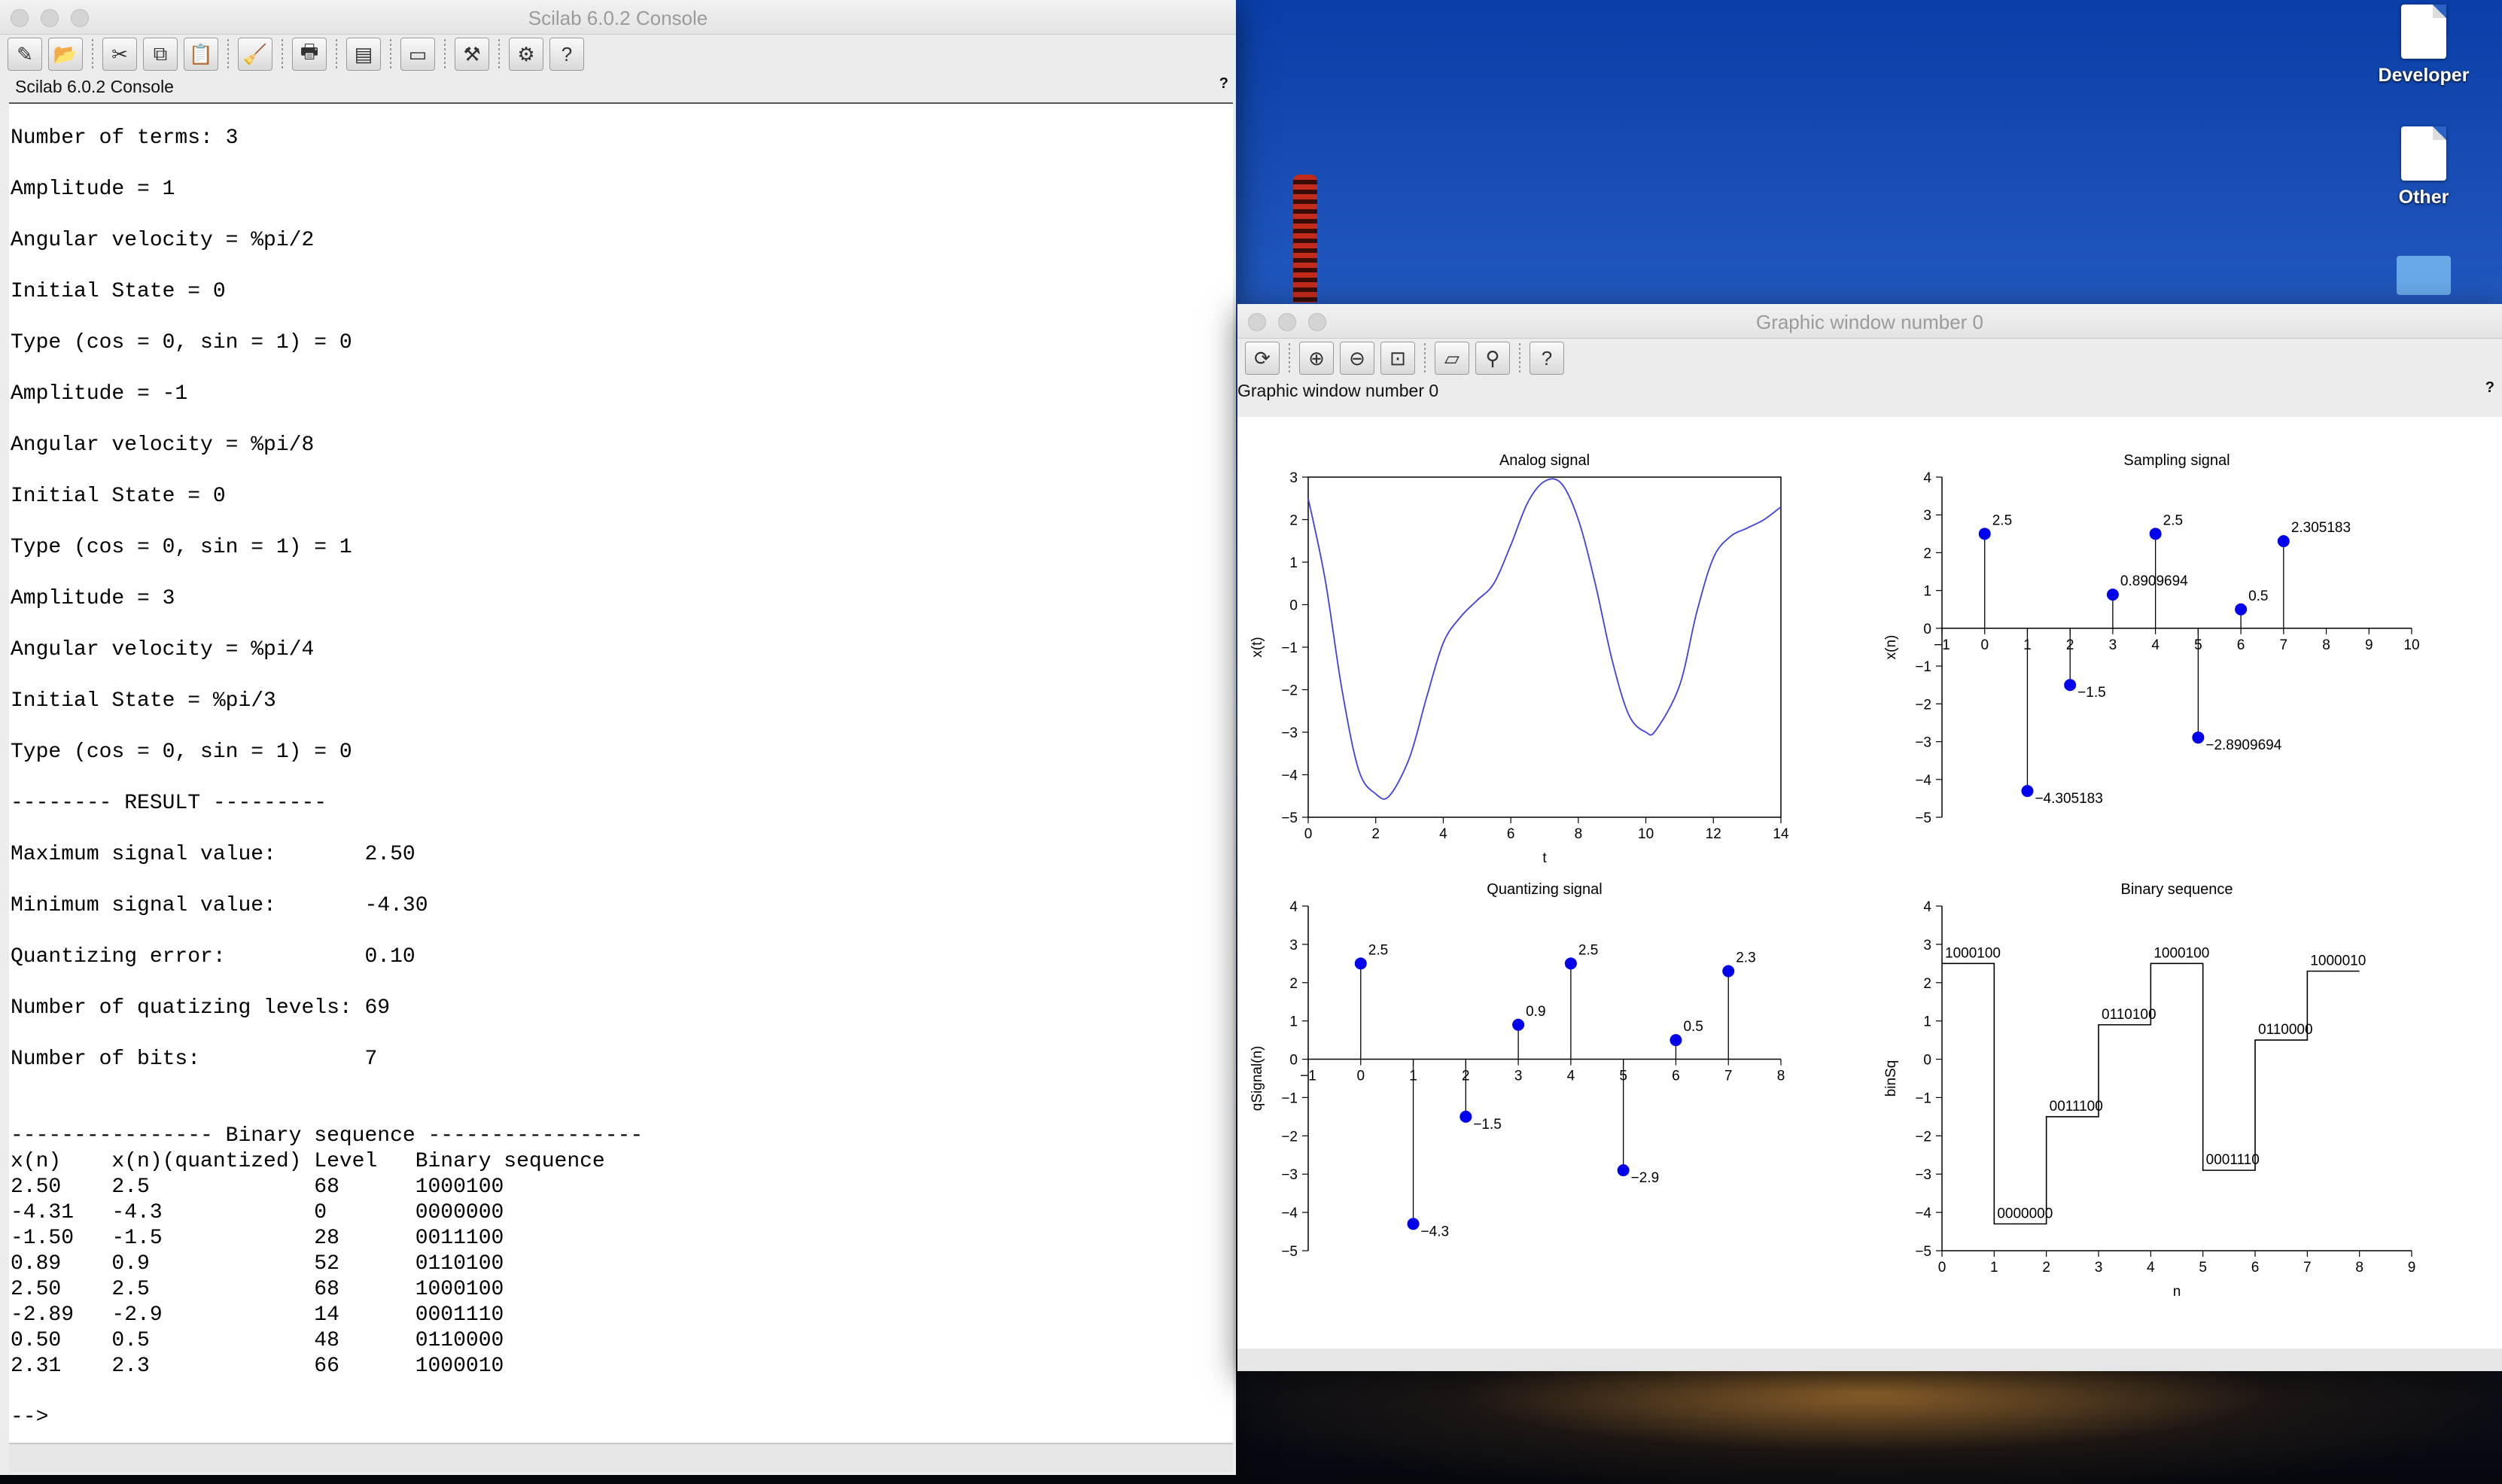  Describe the element at coordinates (65, 54) in the screenshot. I see `open-file-button: 📂` at that location.